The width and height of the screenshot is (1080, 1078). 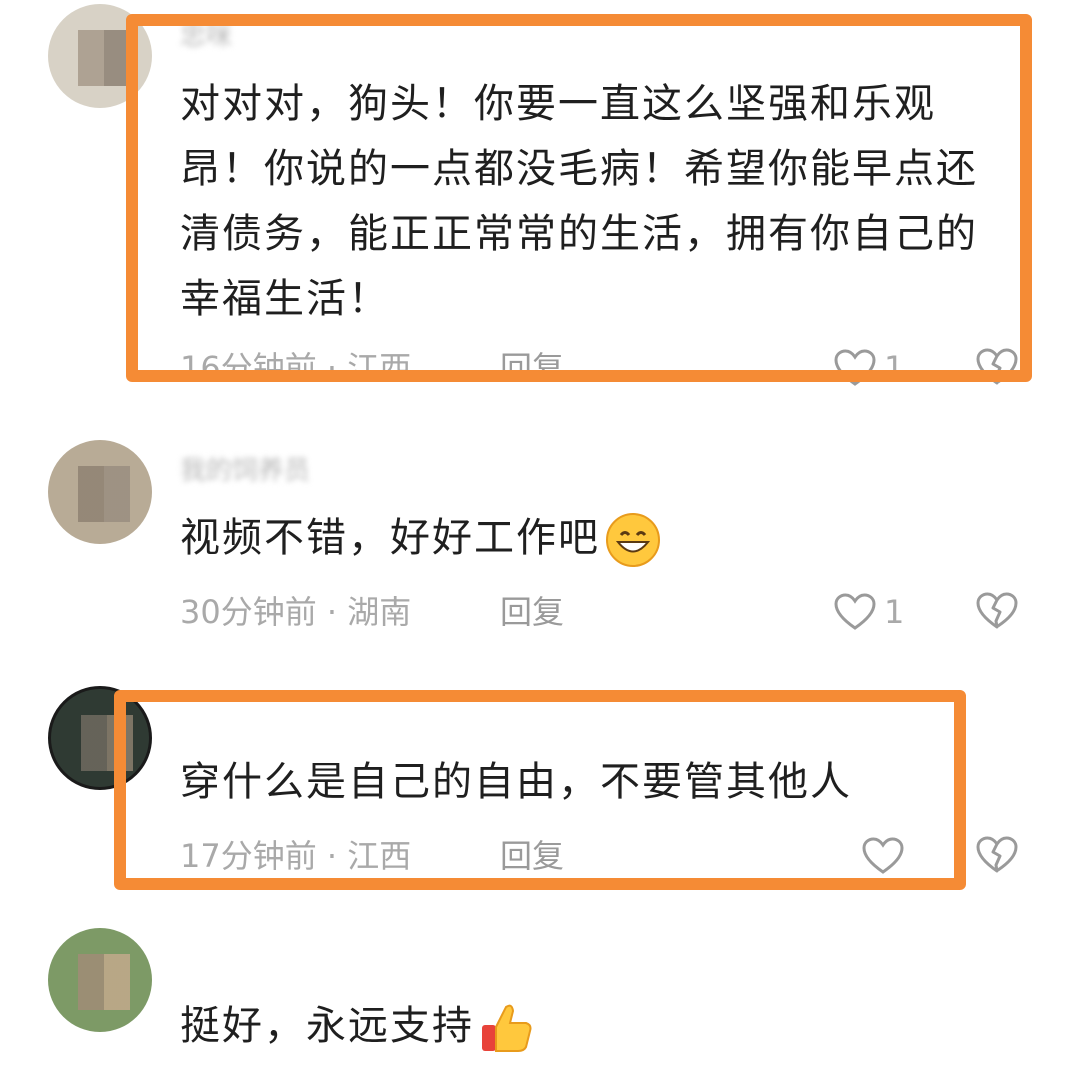 What do you see at coordinates (516, 782) in the screenshot?
I see `comment-text: 穿什么是自己的自由，不要管其他人` at bounding box center [516, 782].